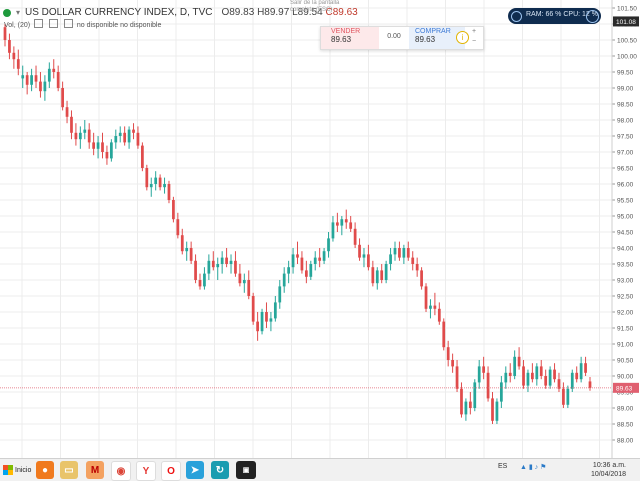 The height and width of the screenshot is (481, 640). I want to click on eye-icon, so click(39, 23).